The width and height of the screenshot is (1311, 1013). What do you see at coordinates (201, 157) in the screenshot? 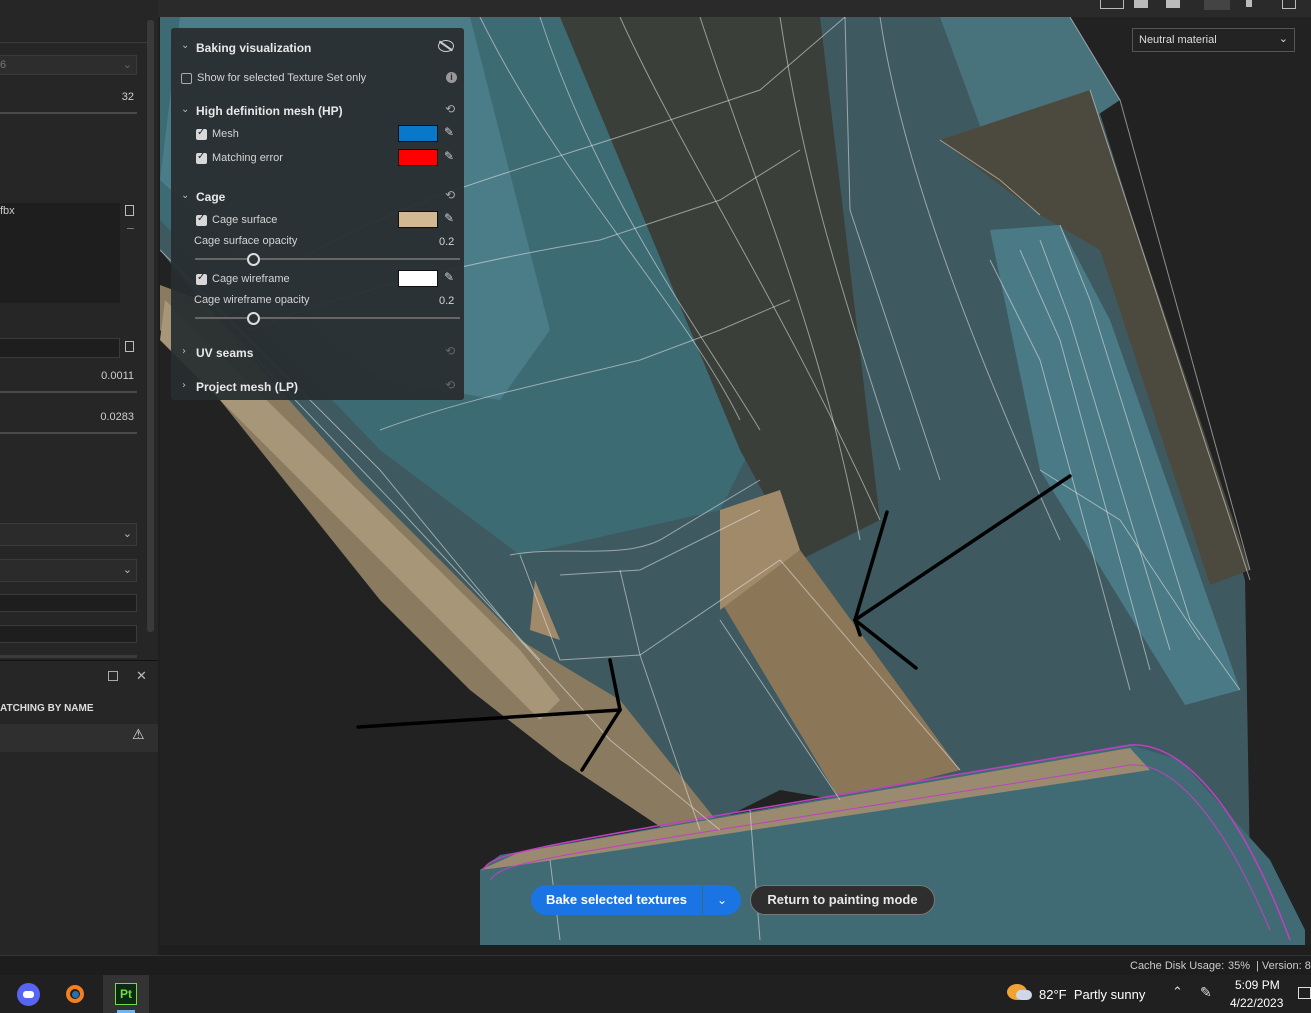
I see `matching-error-checkbox` at bounding box center [201, 157].